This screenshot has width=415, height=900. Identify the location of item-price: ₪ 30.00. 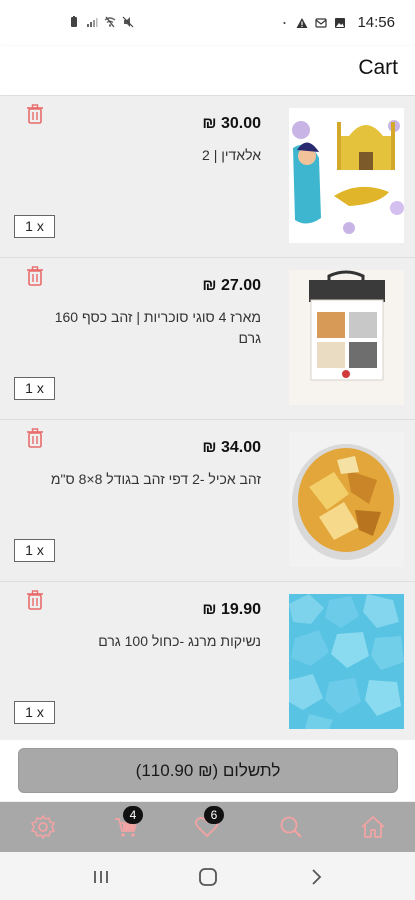
(231, 123).